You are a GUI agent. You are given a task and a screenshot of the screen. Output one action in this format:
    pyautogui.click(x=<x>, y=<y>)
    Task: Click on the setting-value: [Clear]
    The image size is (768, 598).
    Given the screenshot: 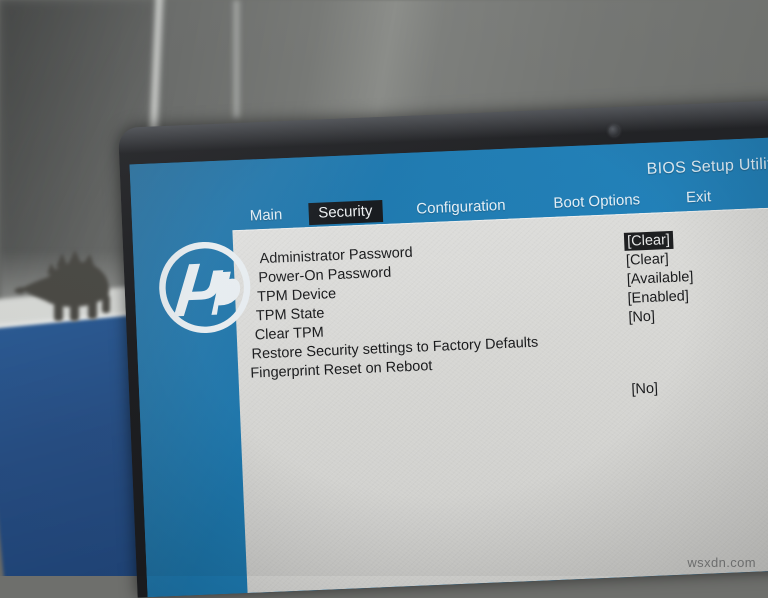 What is the action you would take?
    pyautogui.click(x=647, y=260)
    